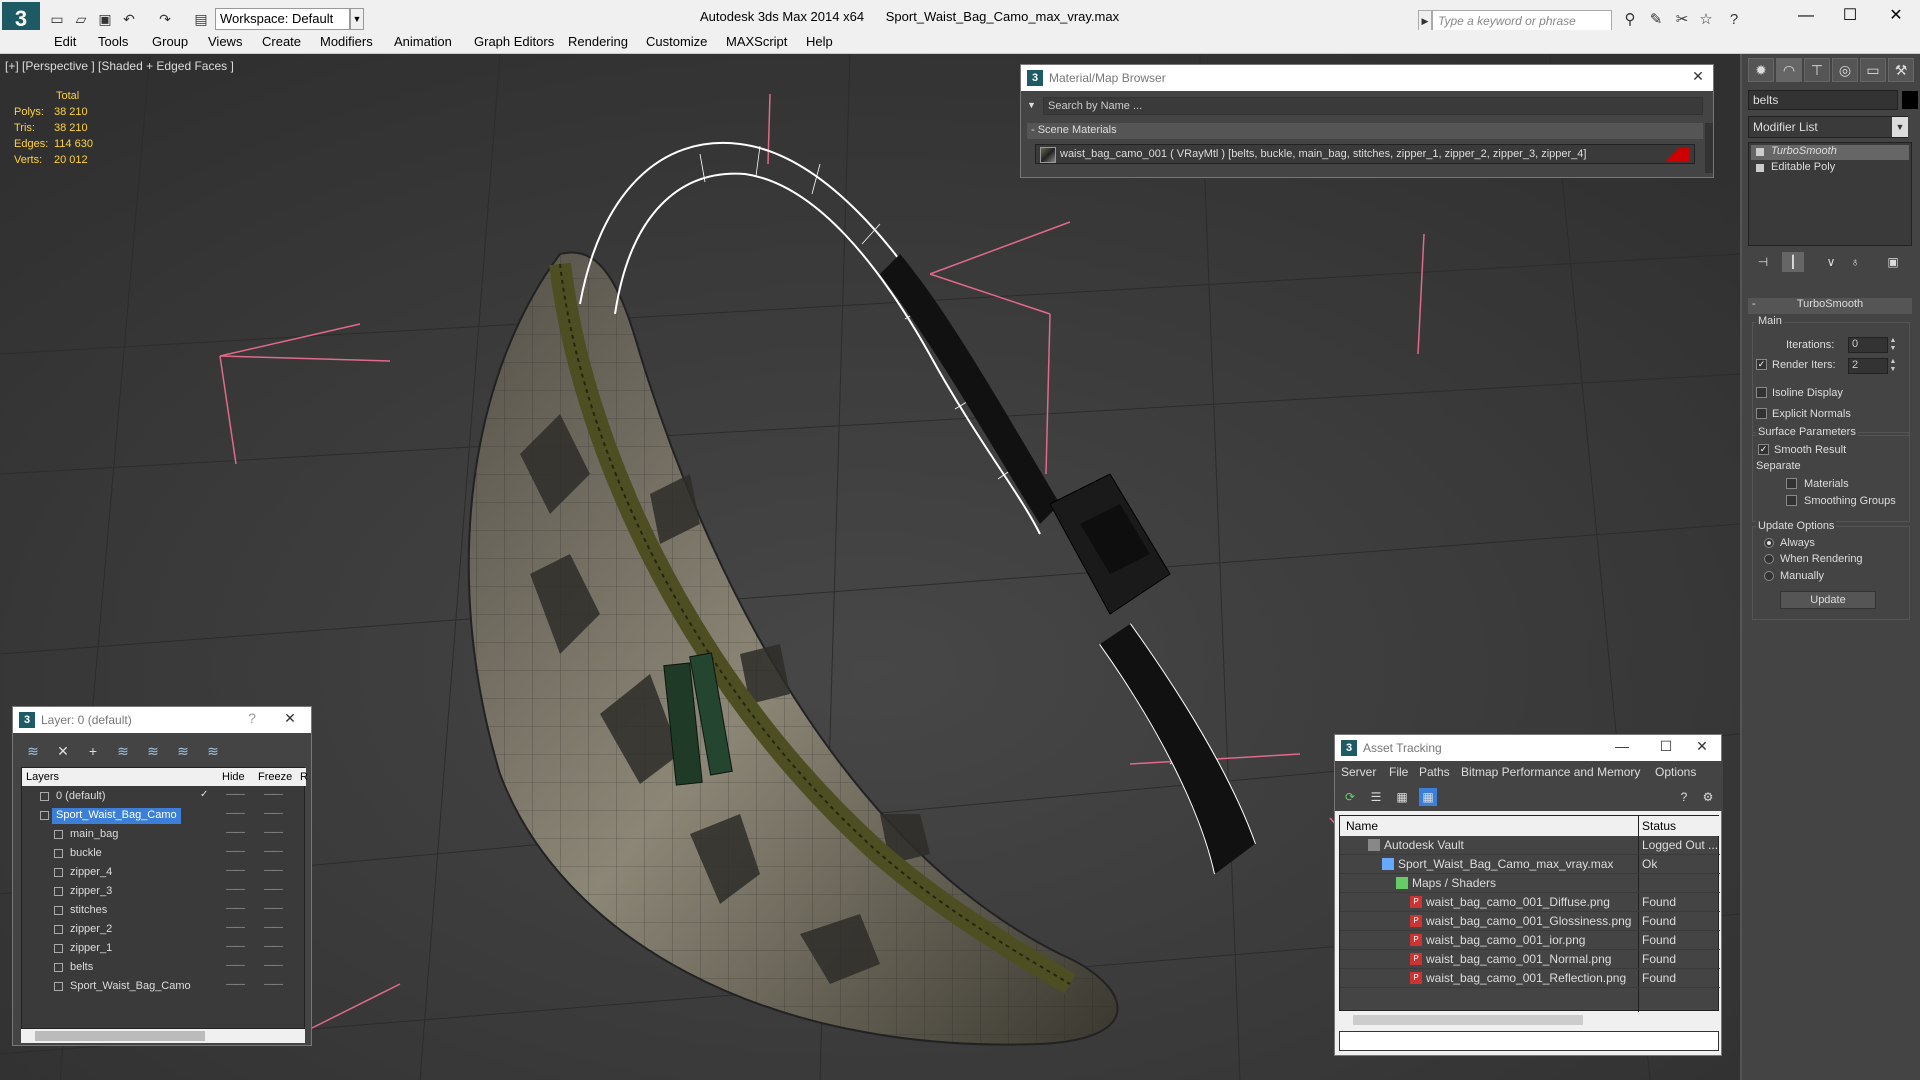 This screenshot has height=1080, width=1920. Describe the element at coordinates (1530, 902) in the screenshot. I see `asset-row: Pwaist_bag_camo_001_Diffuse.png Found` at that location.